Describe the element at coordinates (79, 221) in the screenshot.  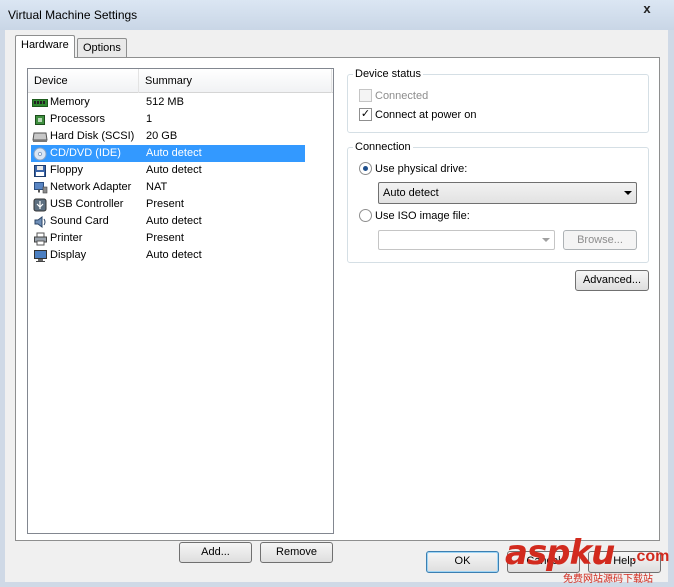
I see `device-name: Sound Card` at that location.